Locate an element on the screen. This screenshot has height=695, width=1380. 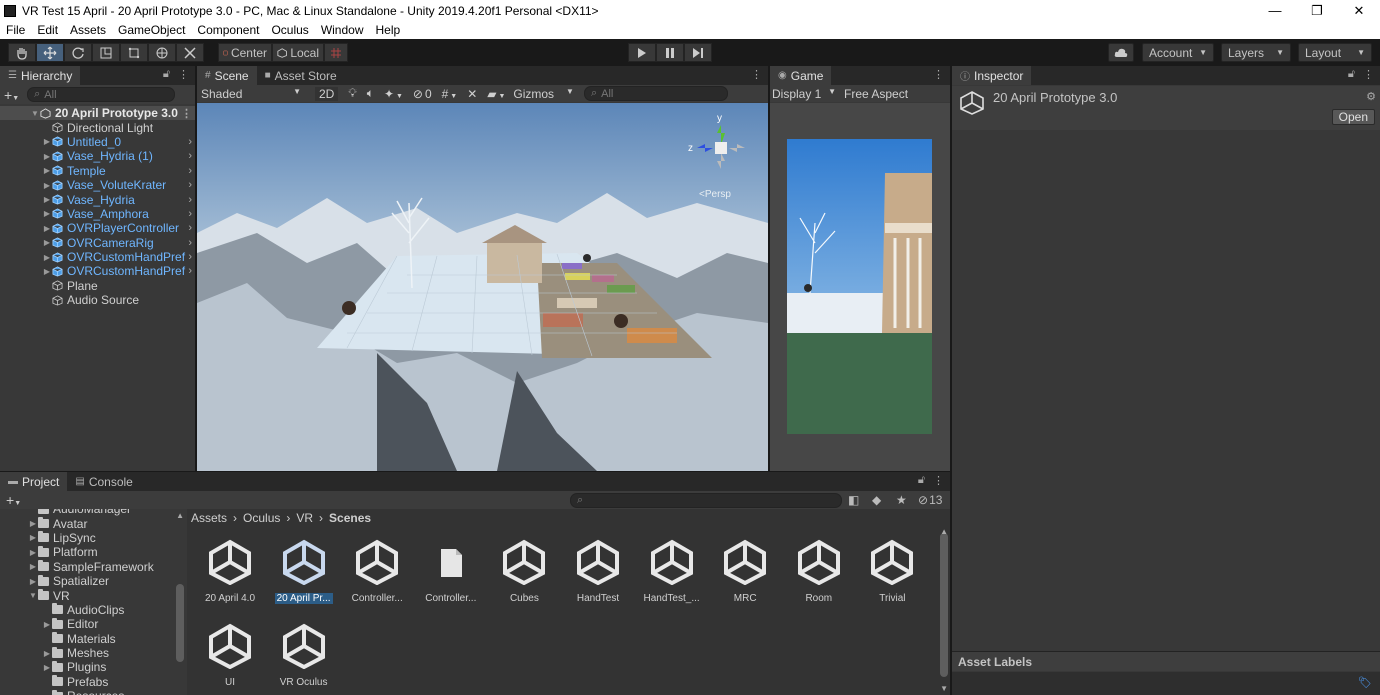
asset-item: 20 April 4.0 is located at coordinates (230, 570).